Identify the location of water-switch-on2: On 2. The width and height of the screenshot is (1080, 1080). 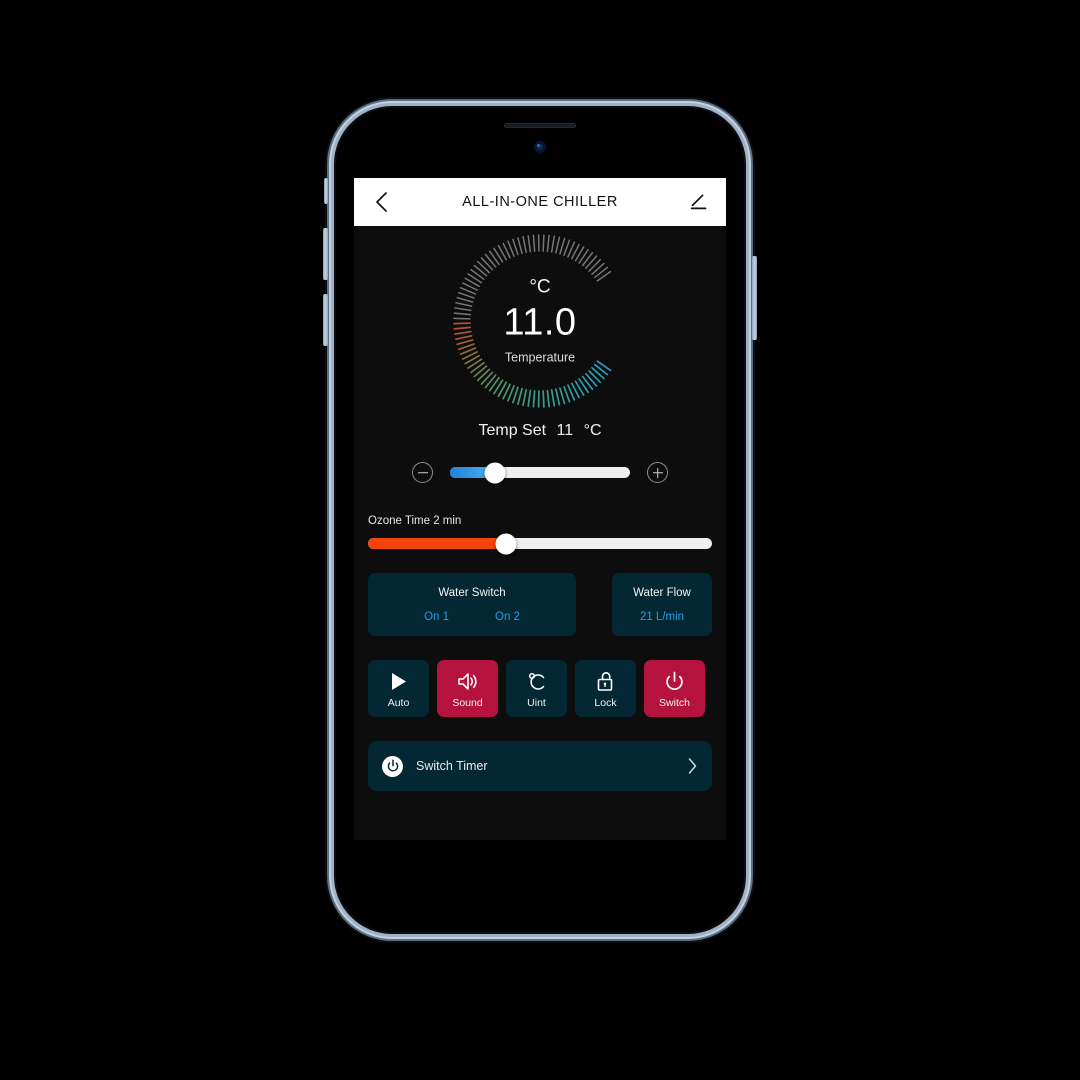
(507, 617).